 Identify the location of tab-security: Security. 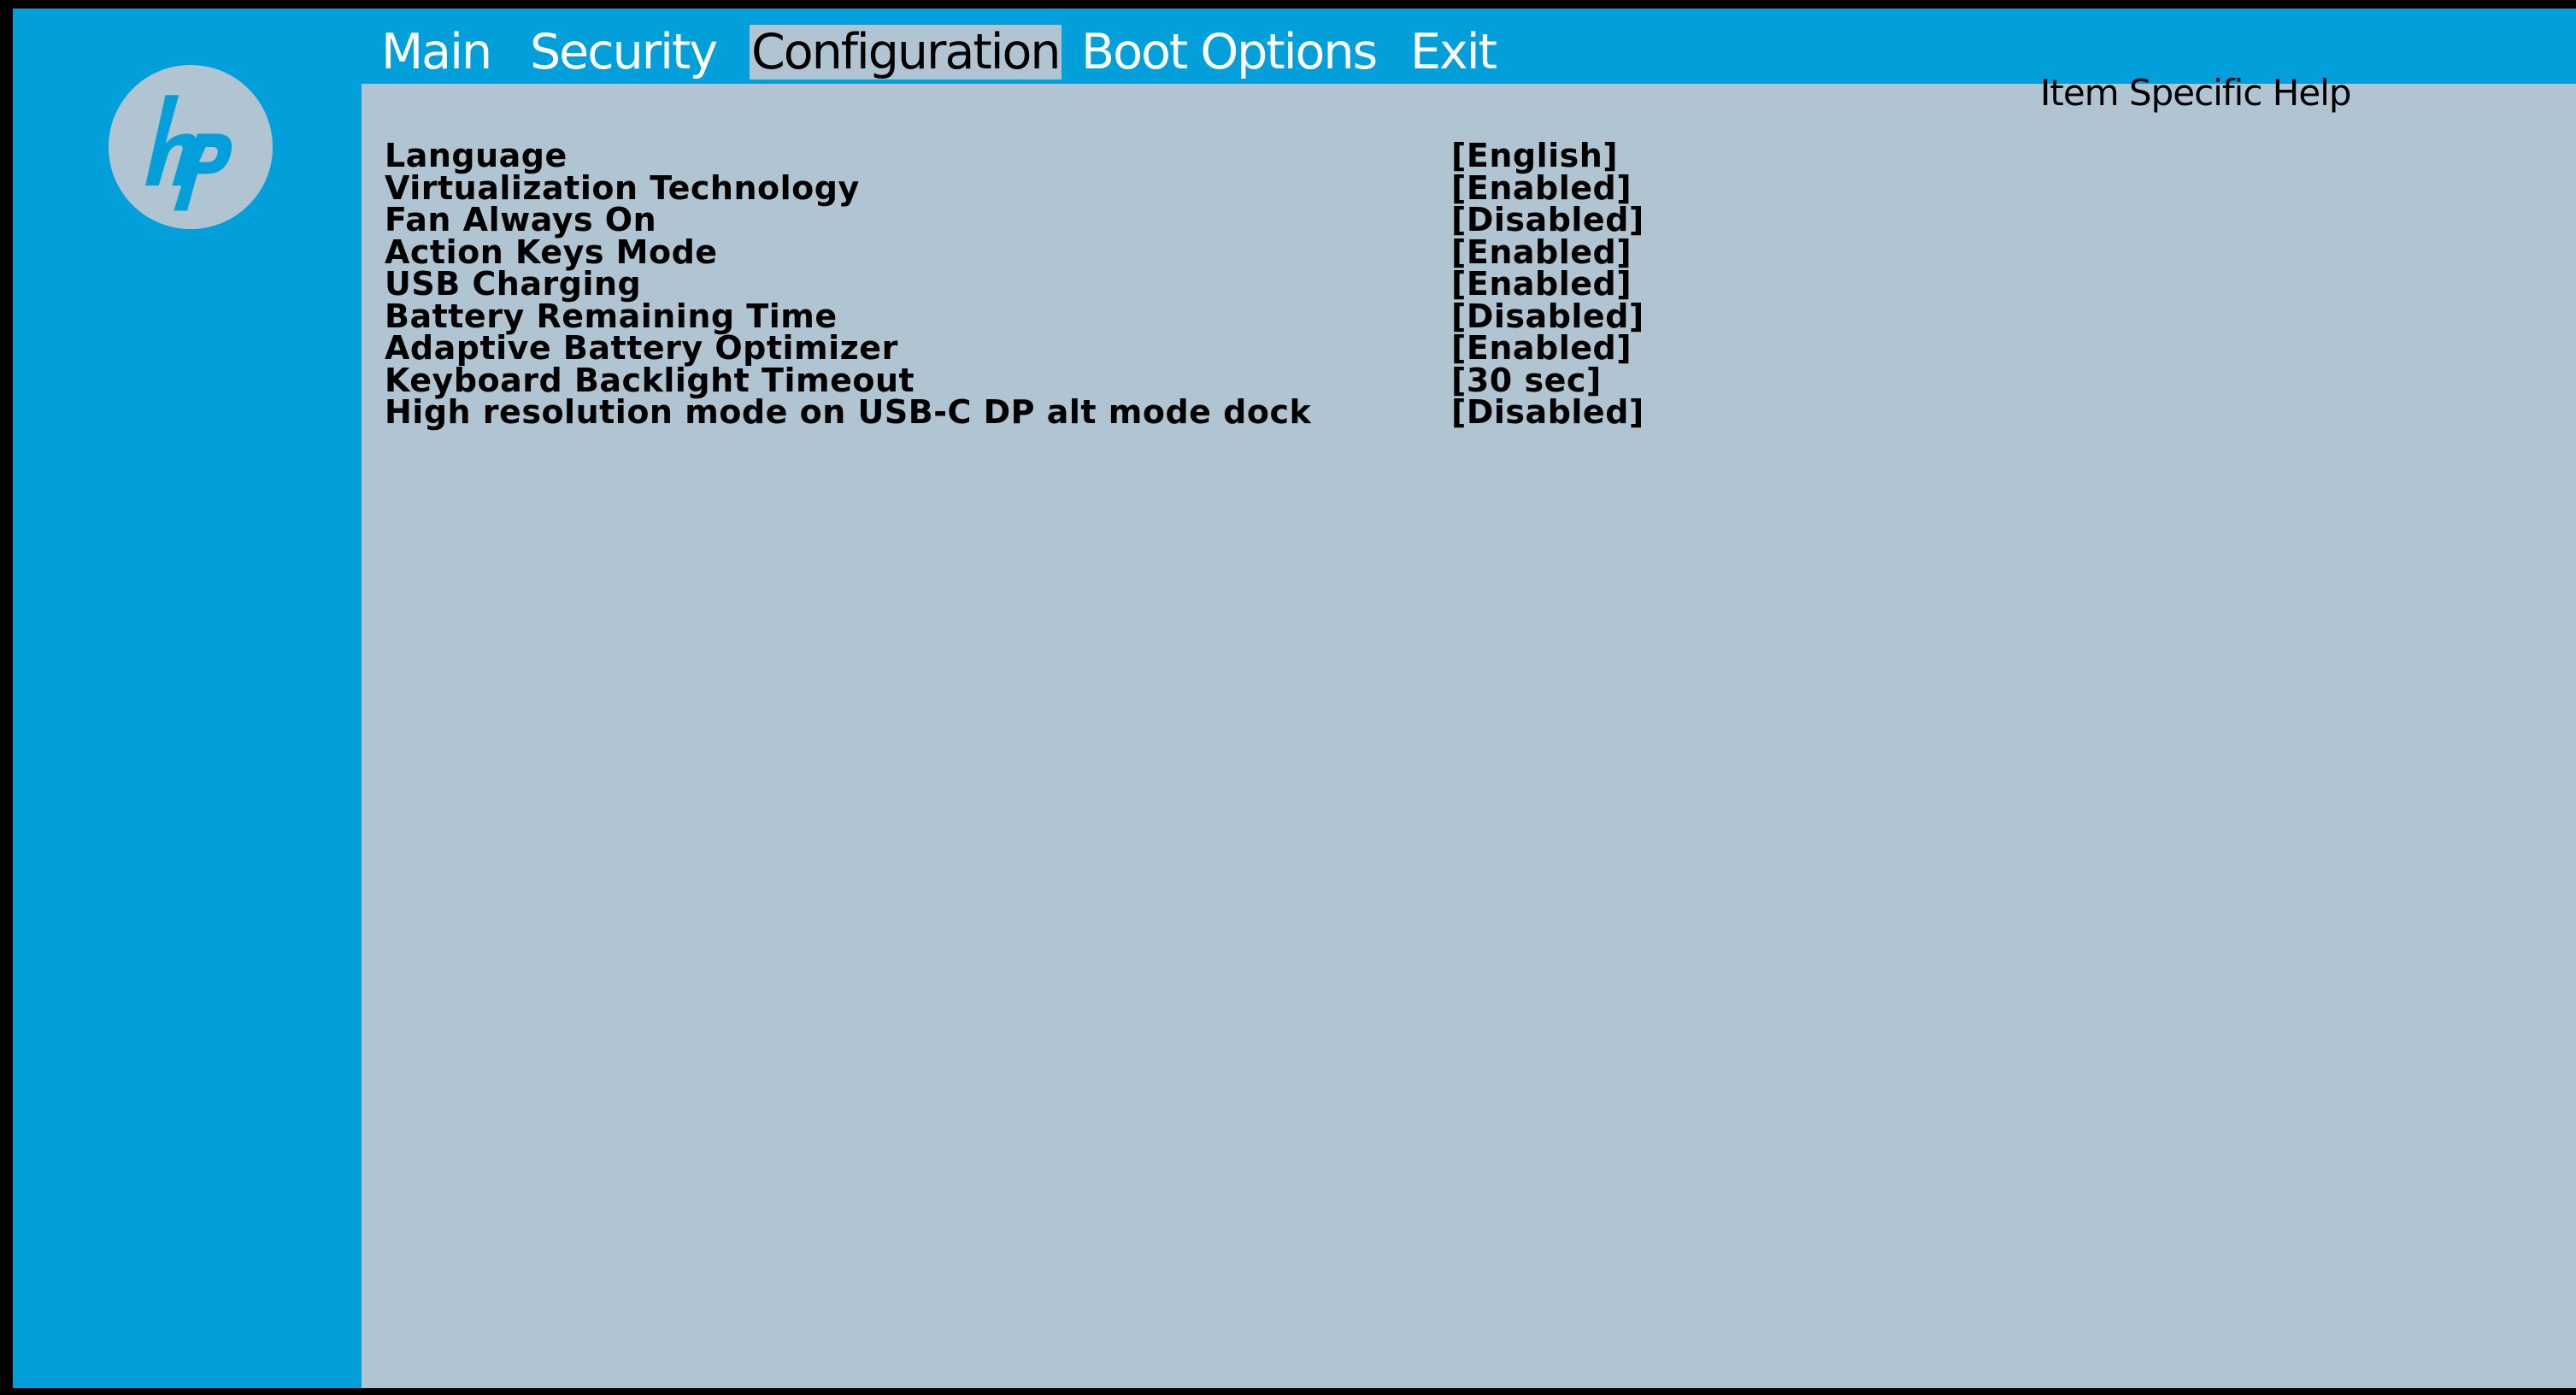
(624, 52).